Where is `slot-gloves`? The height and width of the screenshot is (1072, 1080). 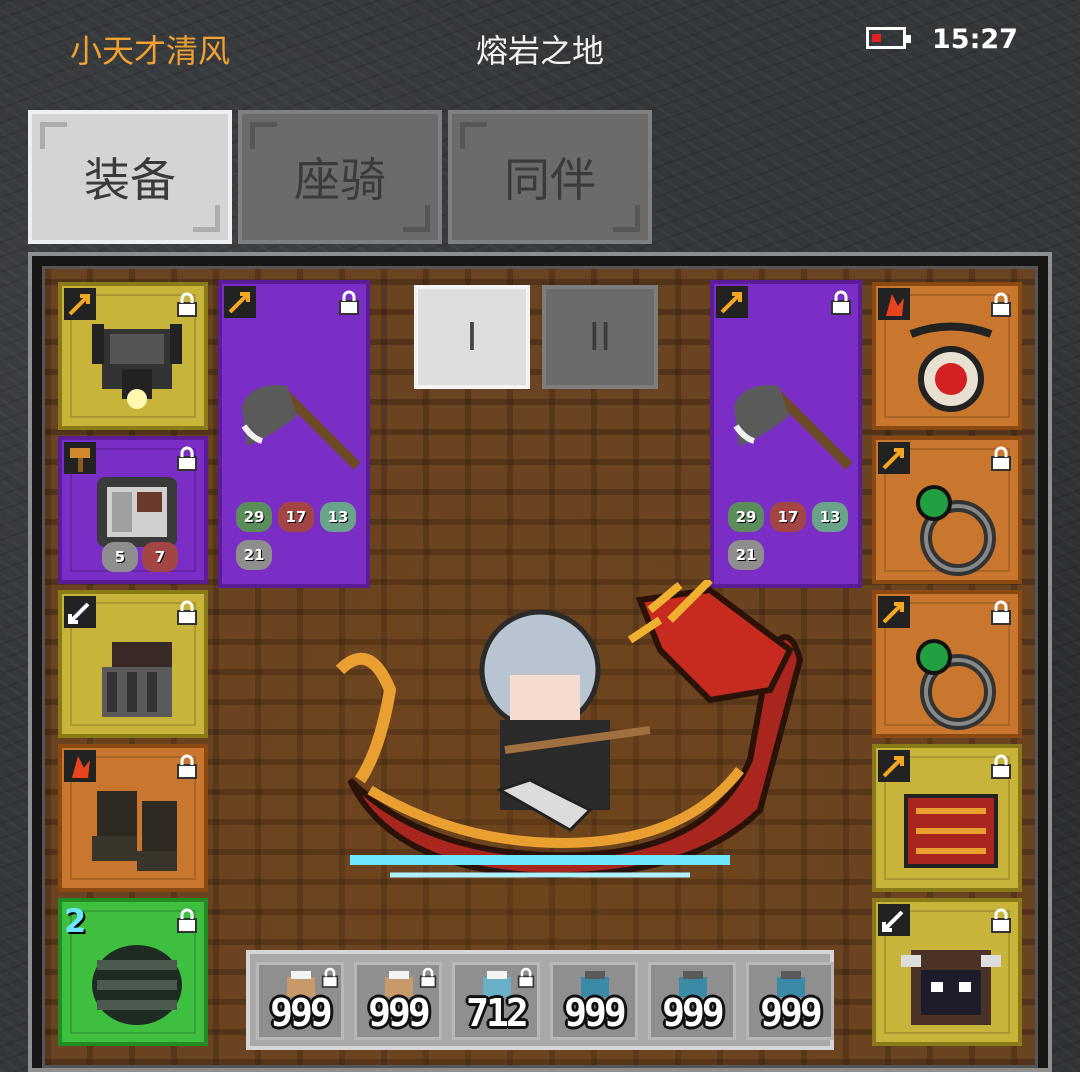 slot-gloves is located at coordinates (133, 664).